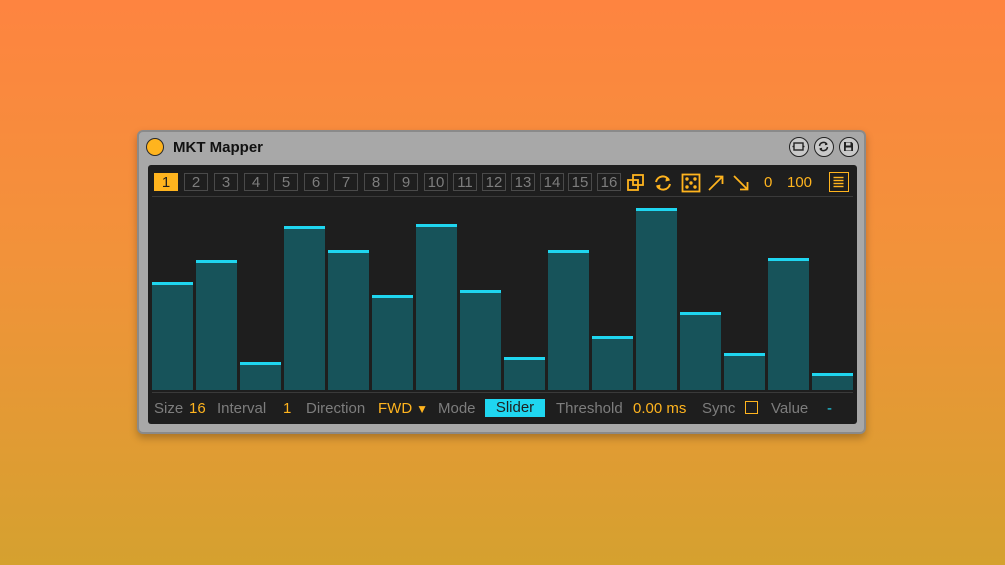 The height and width of the screenshot is (565, 1005). What do you see at coordinates (465, 182) in the screenshot?
I see `slot-11: 11` at bounding box center [465, 182].